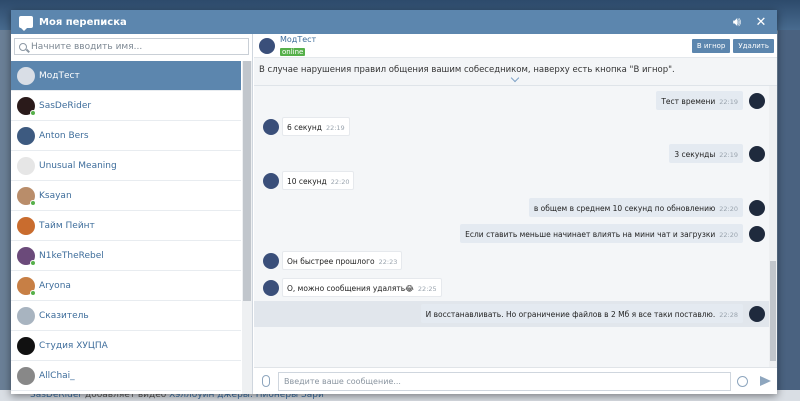 This screenshot has height=401, width=800. What do you see at coordinates (316, 127) in the screenshot?
I see `message-bubble: 6 секунд 22:19` at bounding box center [316, 127].